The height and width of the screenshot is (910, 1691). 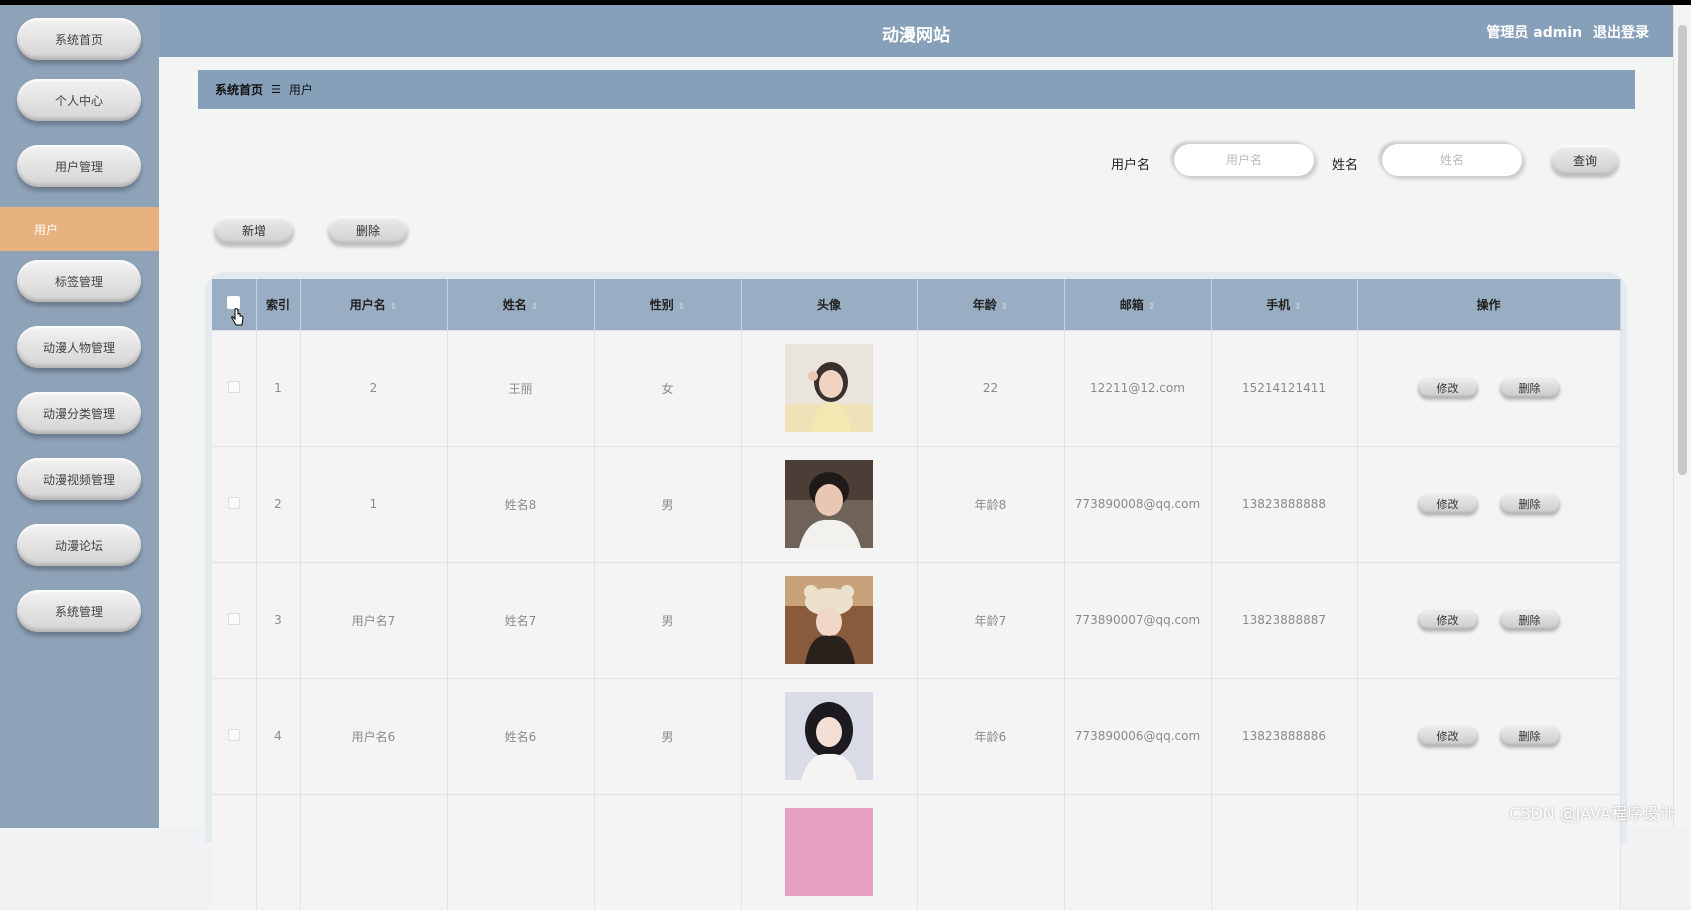 What do you see at coordinates (521, 619) in the screenshot?
I see `cell-name: 姓名7` at bounding box center [521, 619].